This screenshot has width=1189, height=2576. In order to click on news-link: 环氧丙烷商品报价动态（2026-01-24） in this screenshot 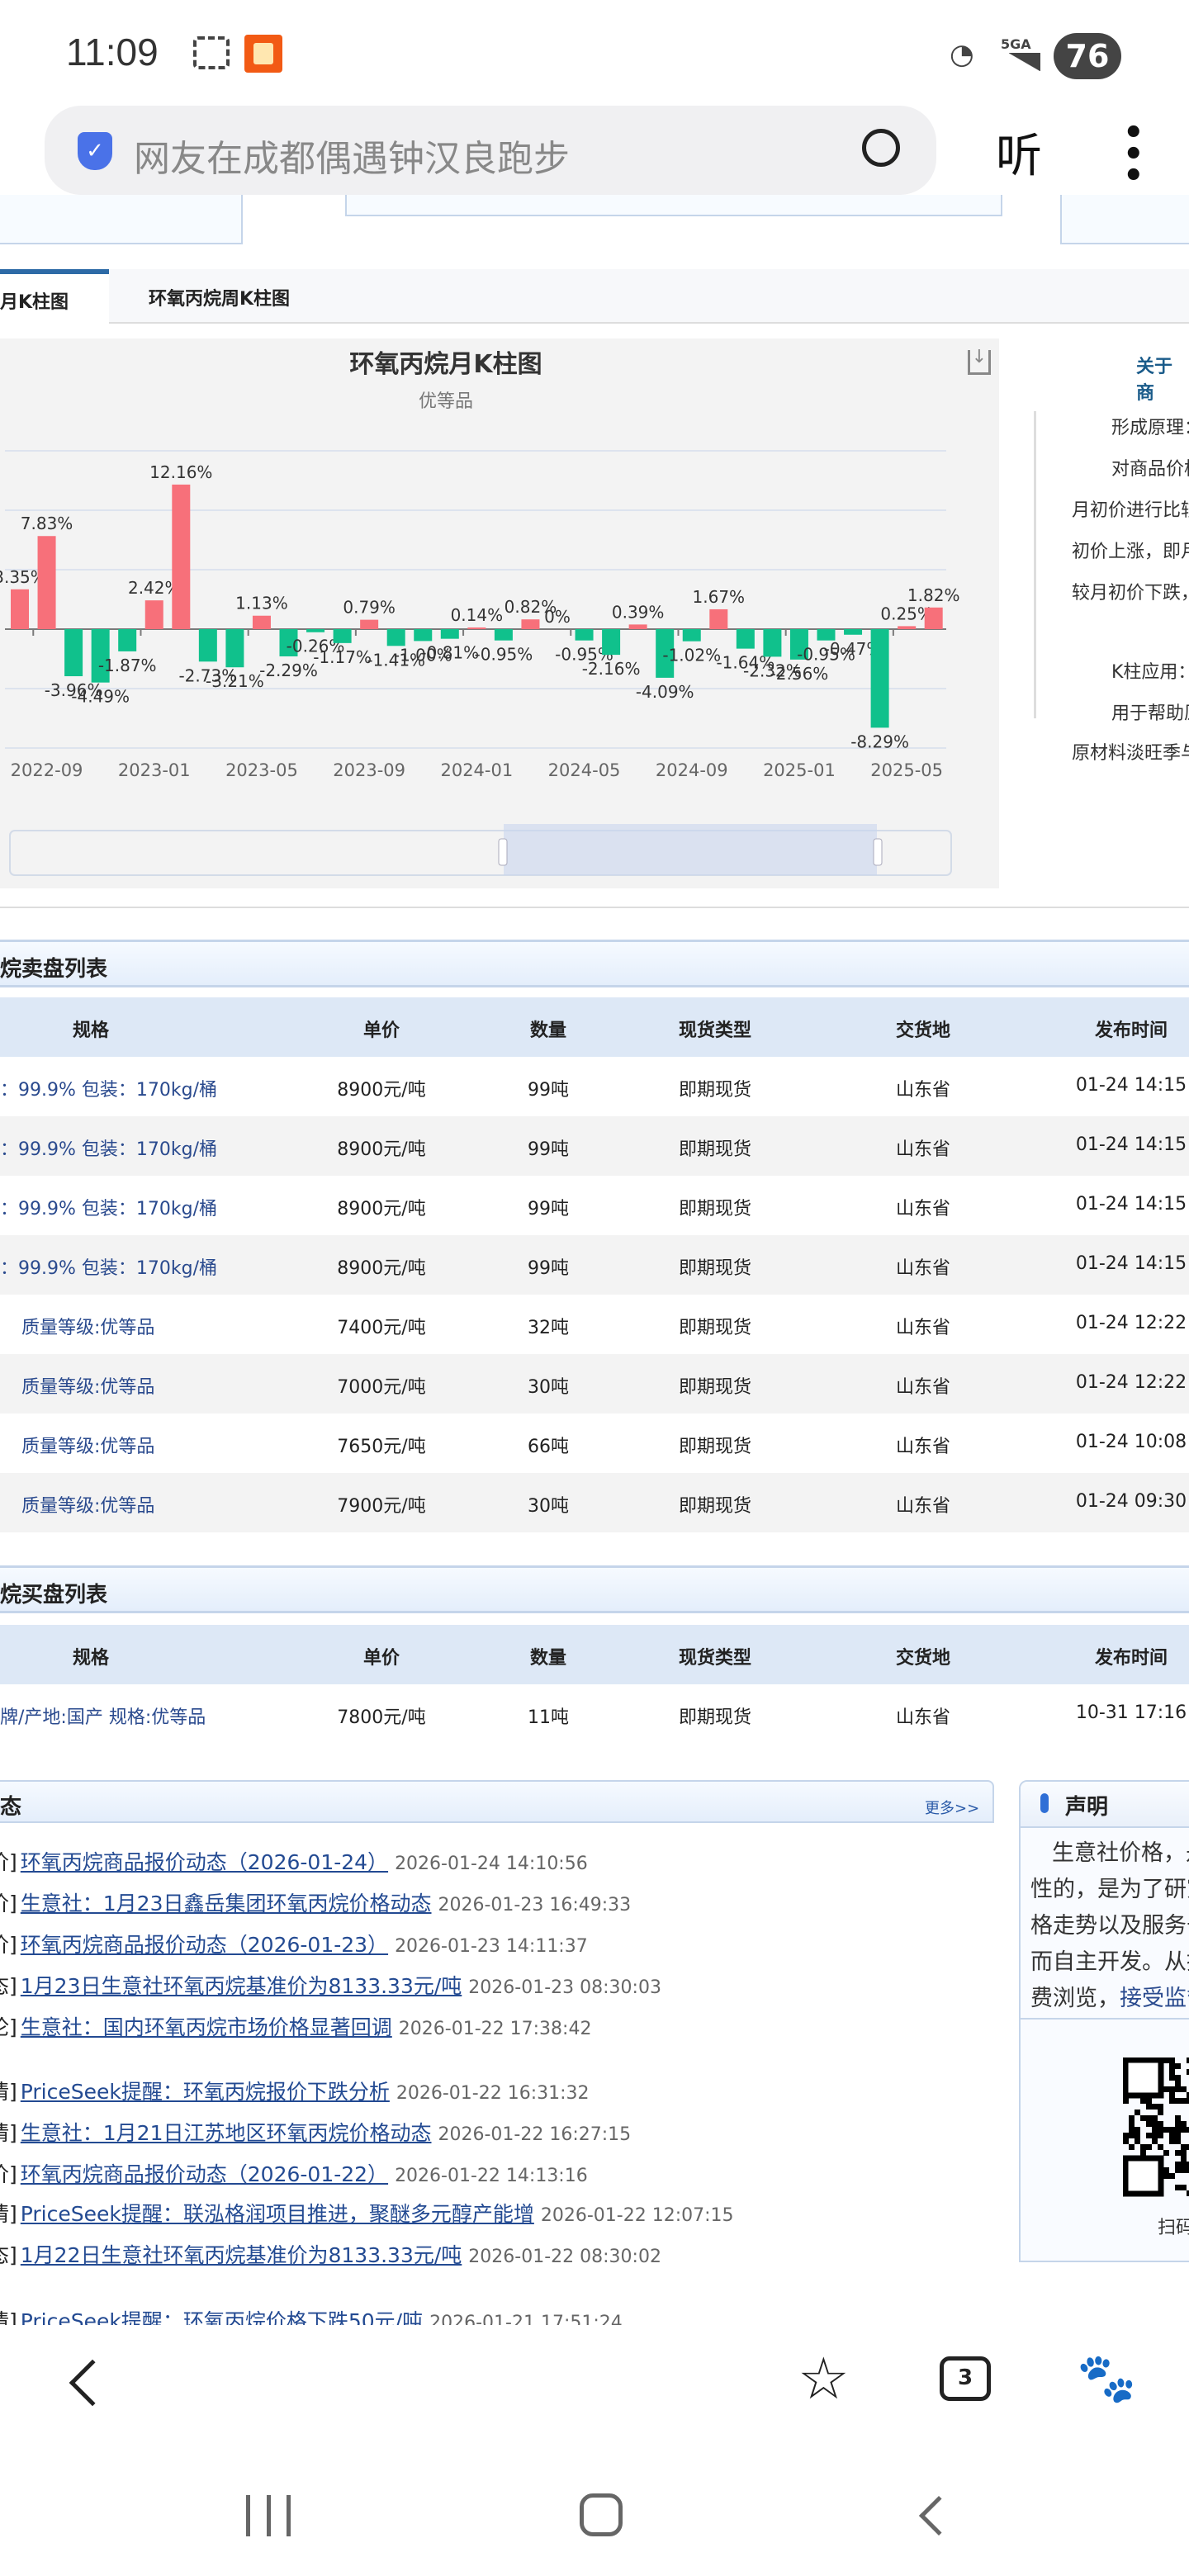, I will do `click(204, 1862)`.